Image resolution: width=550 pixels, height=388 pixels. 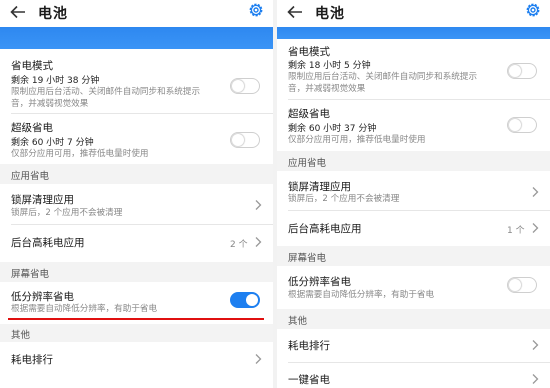 What do you see at coordinates (239, 245) in the screenshot?
I see `background-high-count: 2 个` at bounding box center [239, 245].